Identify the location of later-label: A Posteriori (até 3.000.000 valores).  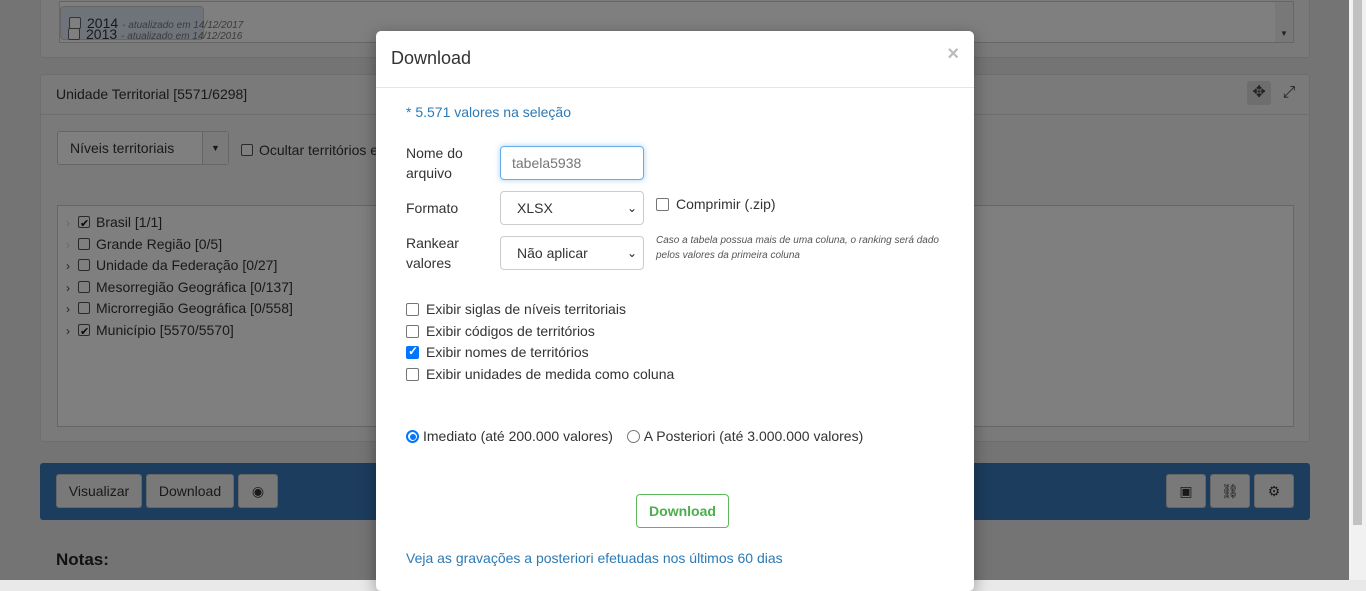
(753, 436).